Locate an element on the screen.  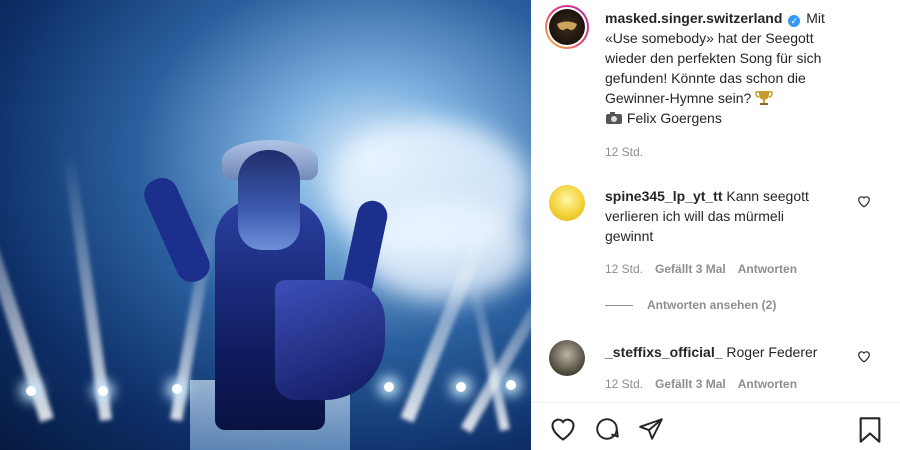
mask-logo-icon is located at coordinates (567, 26).